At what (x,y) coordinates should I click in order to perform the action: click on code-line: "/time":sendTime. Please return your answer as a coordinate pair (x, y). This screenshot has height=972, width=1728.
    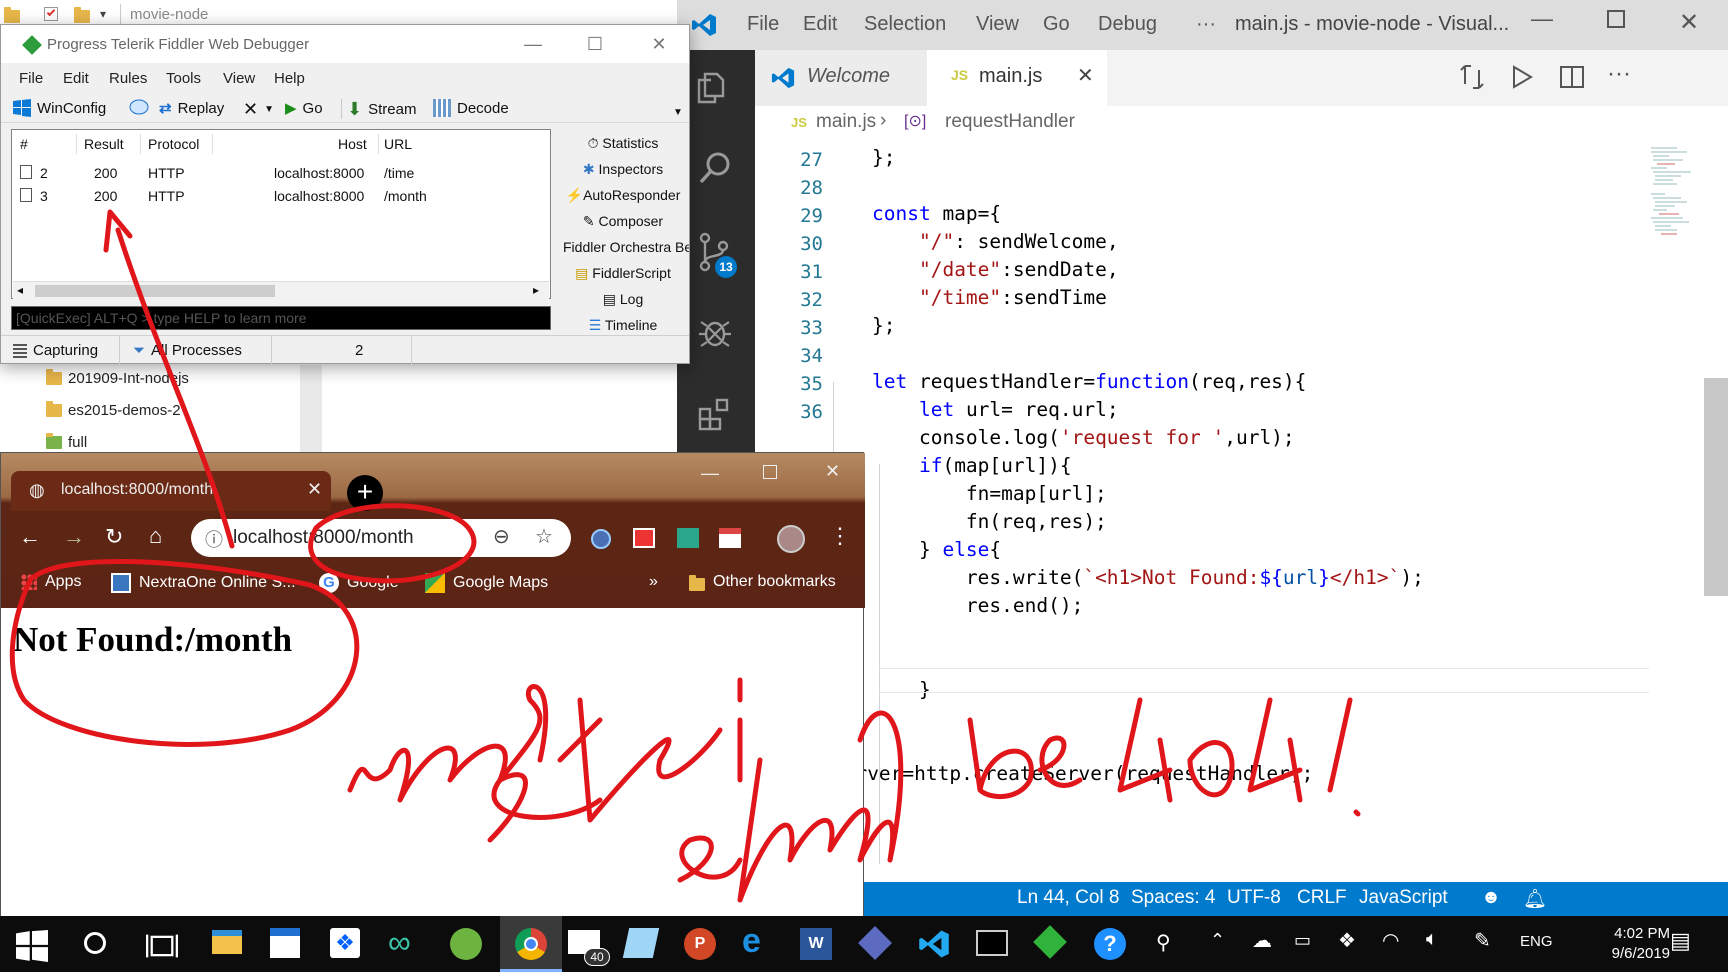
    Looking at the image, I should click on (989, 297).